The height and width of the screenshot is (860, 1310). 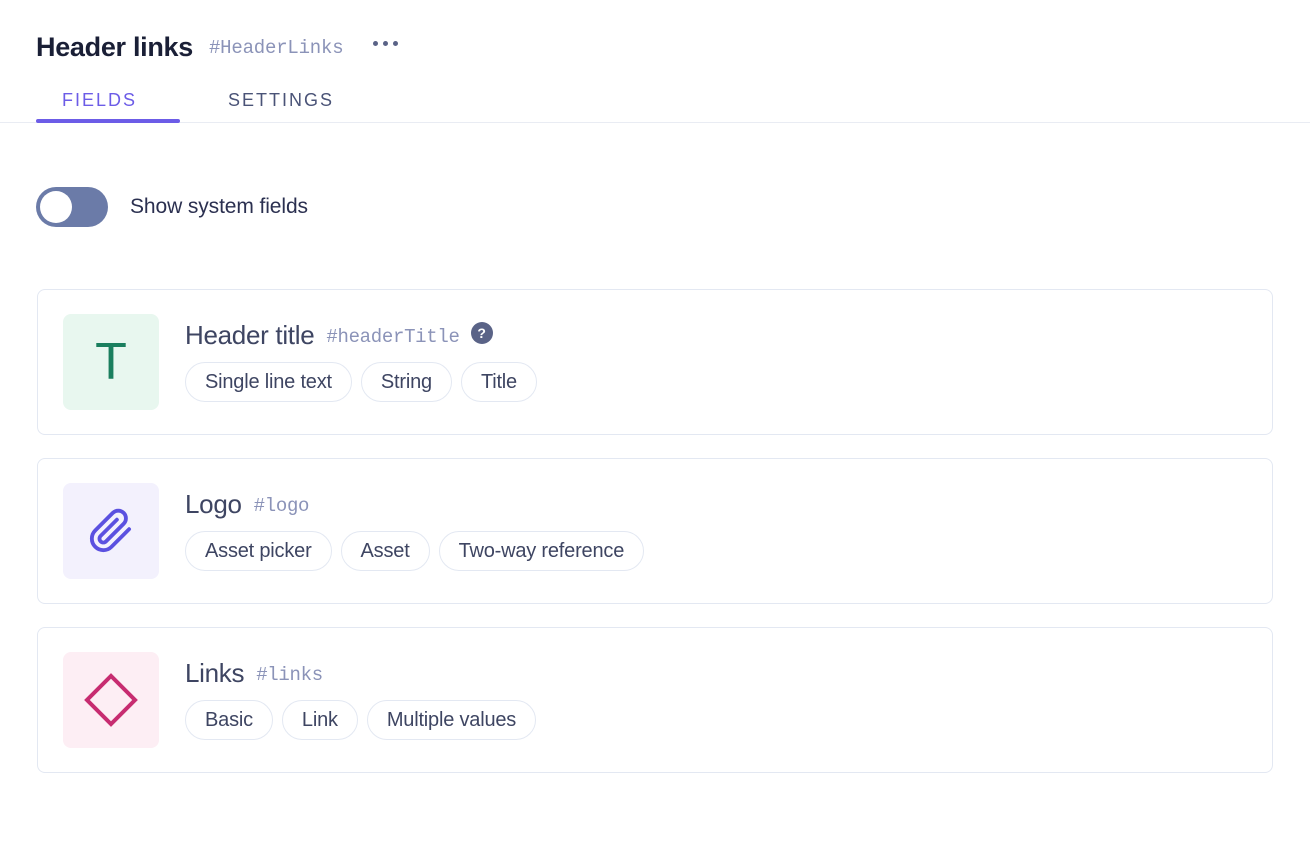 What do you see at coordinates (319, 720) in the screenshot?
I see `field-tag: Link` at bounding box center [319, 720].